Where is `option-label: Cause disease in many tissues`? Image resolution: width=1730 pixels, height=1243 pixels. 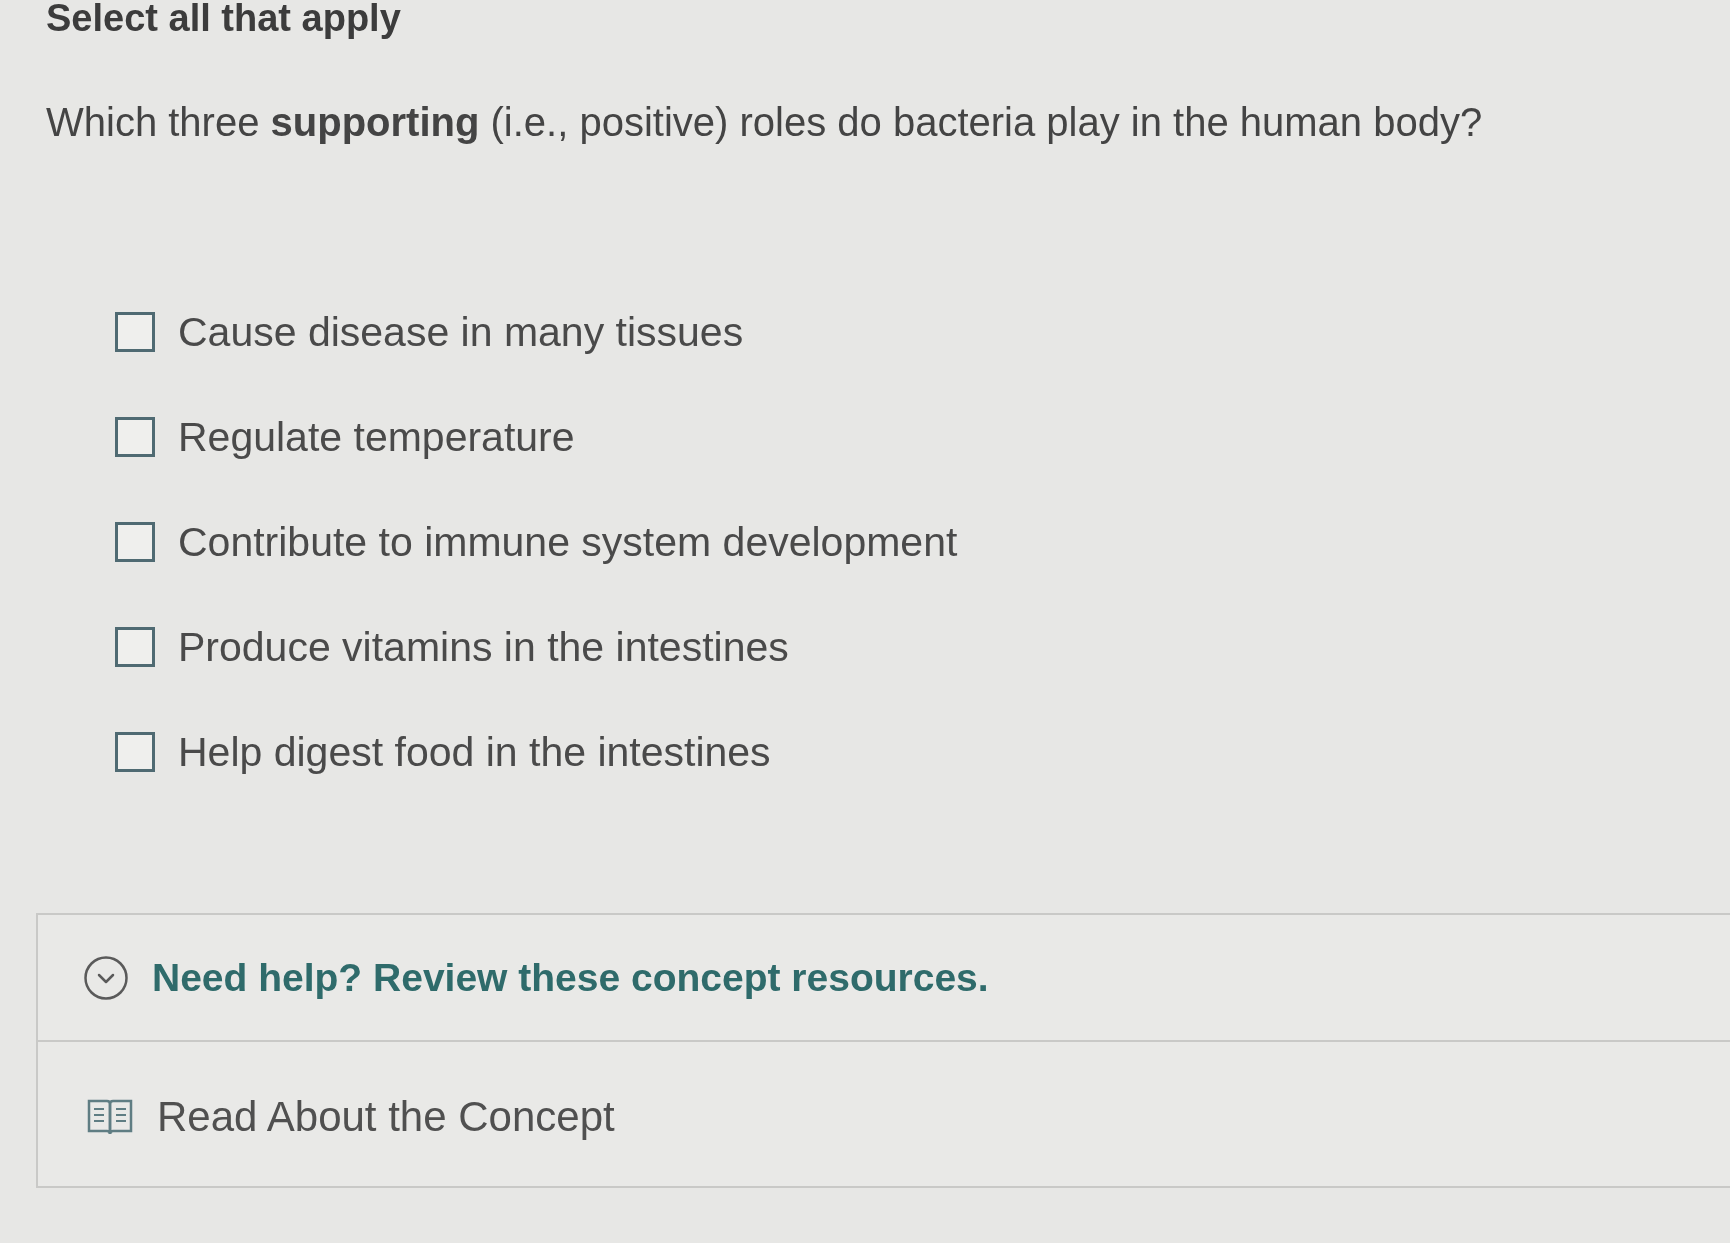
option-label: Cause disease in many tissues is located at coordinates (461, 332).